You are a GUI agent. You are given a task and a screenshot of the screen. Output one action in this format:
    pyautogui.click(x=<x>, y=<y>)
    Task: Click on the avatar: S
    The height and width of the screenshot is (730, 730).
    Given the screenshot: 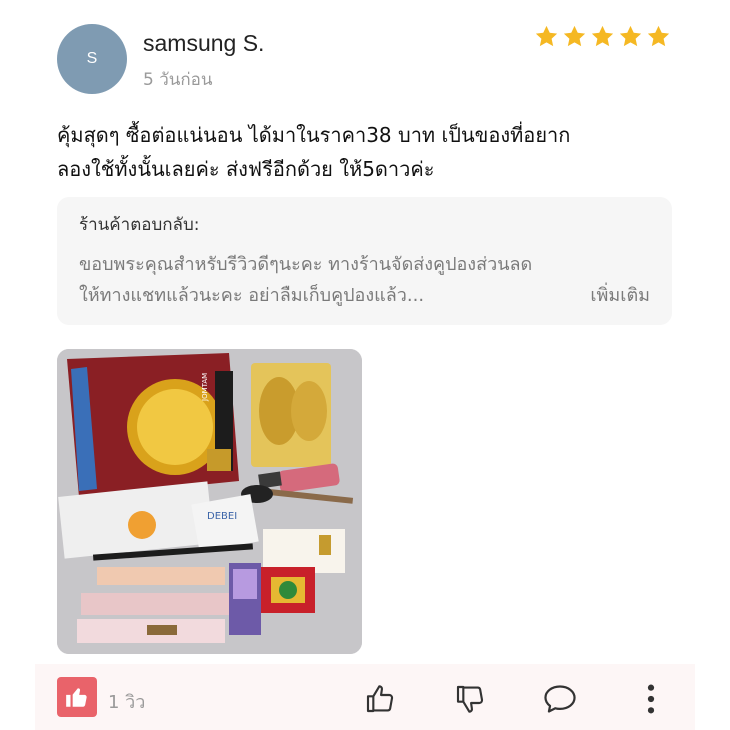 What is the action you would take?
    pyautogui.click(x=92, y=59)
    